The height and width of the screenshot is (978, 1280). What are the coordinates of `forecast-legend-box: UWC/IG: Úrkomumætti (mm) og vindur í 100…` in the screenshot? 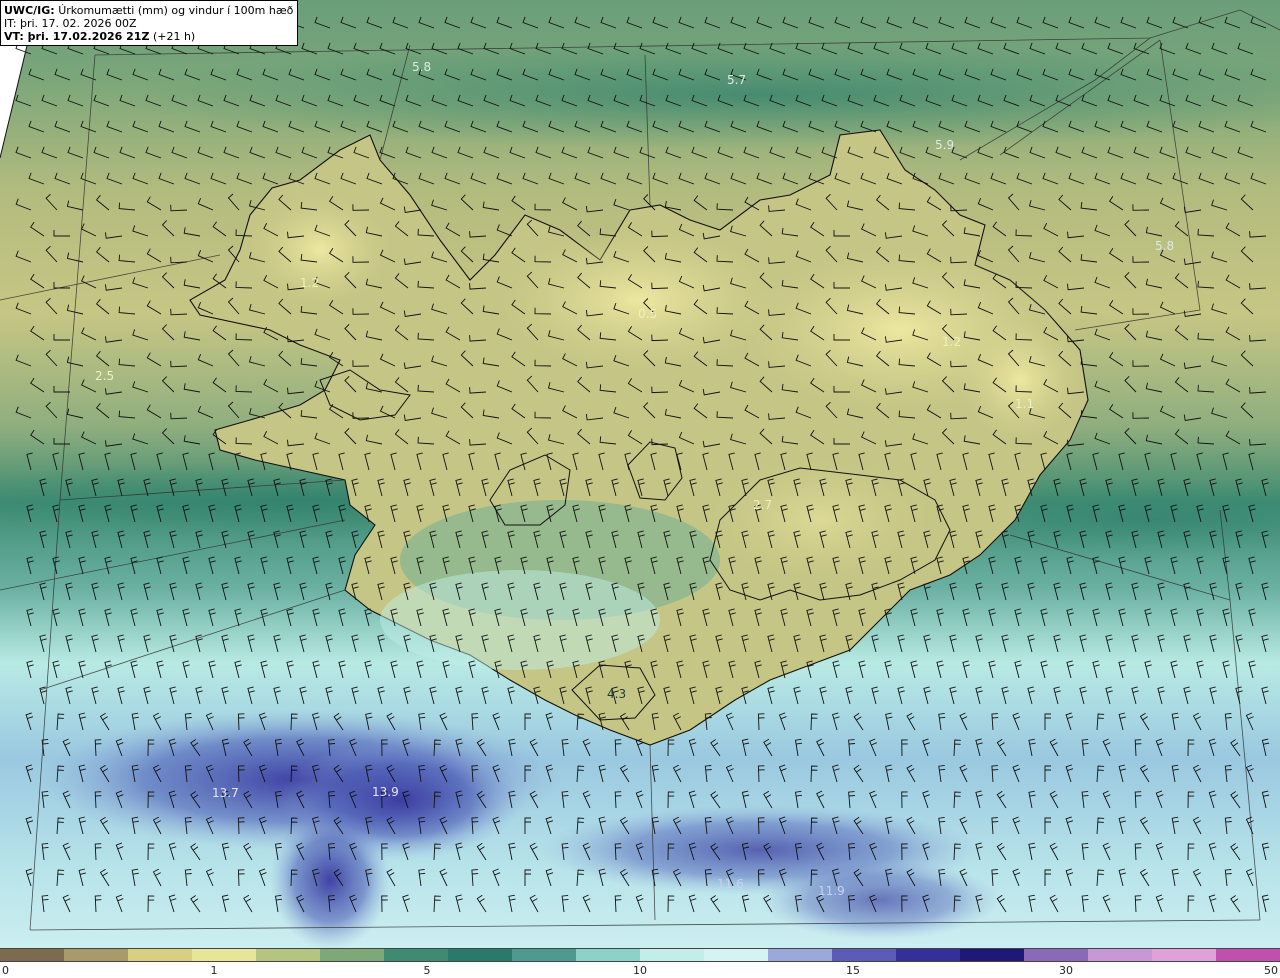 It's located at (149, 23).